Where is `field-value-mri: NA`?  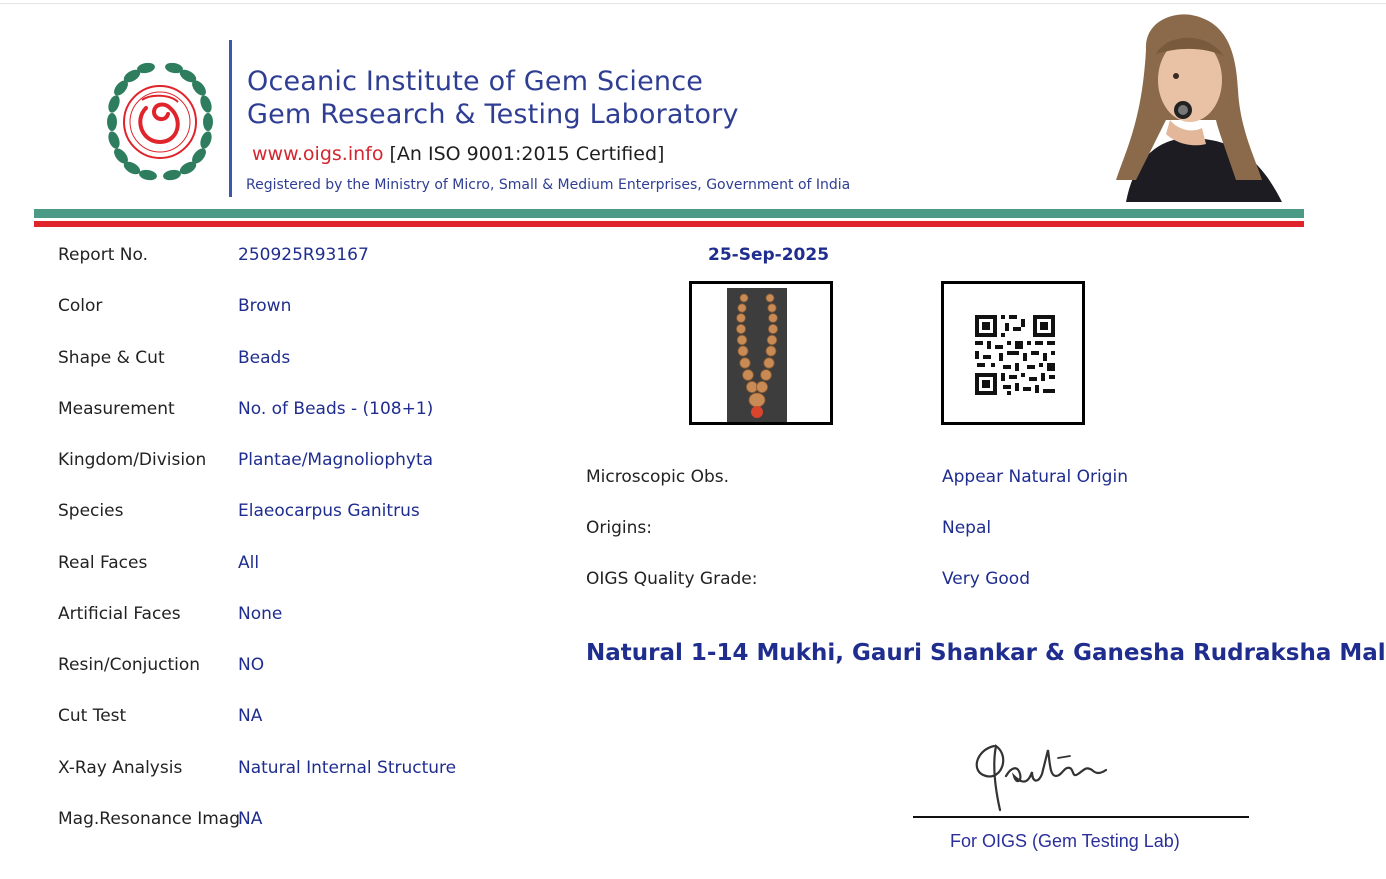 field-value-mri: NA is located at coordinates (250, 819).